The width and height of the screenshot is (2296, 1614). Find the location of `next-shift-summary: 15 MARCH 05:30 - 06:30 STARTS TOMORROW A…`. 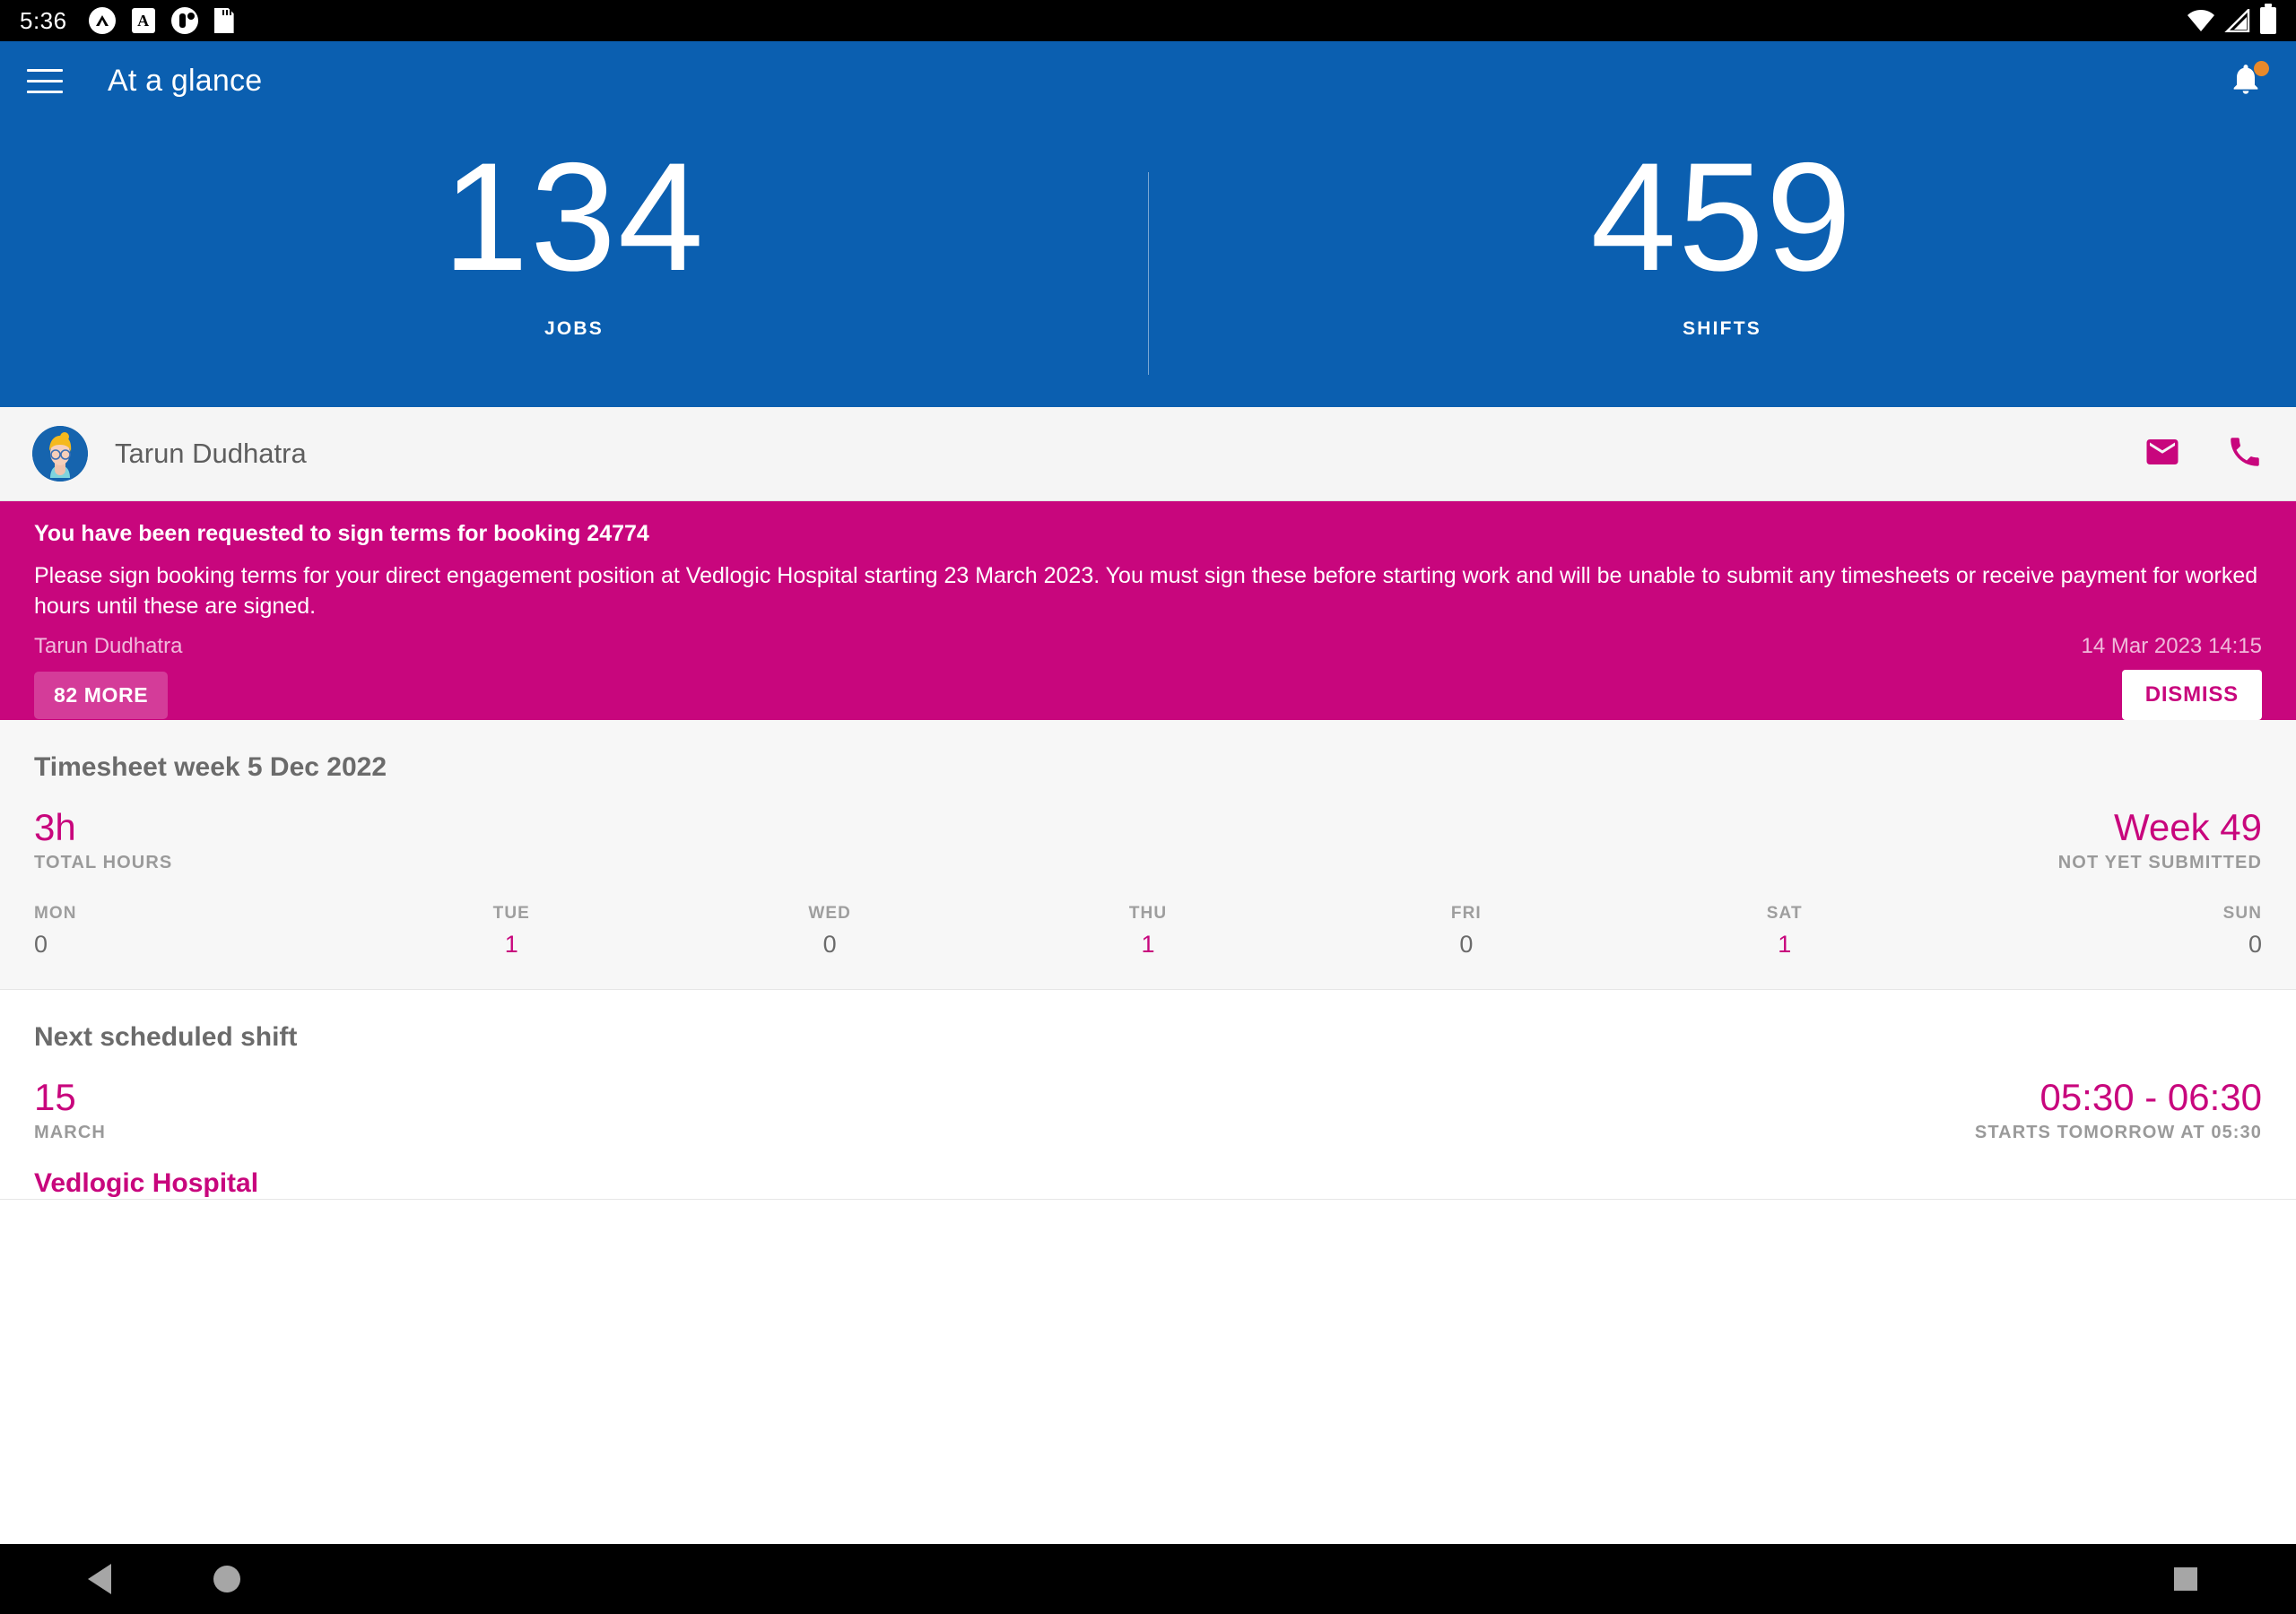

next-shift-summary: 15 MARCH 05:30 - 06:30 STARTS TOMORROW A… is located at coordinates (1148, 1109).